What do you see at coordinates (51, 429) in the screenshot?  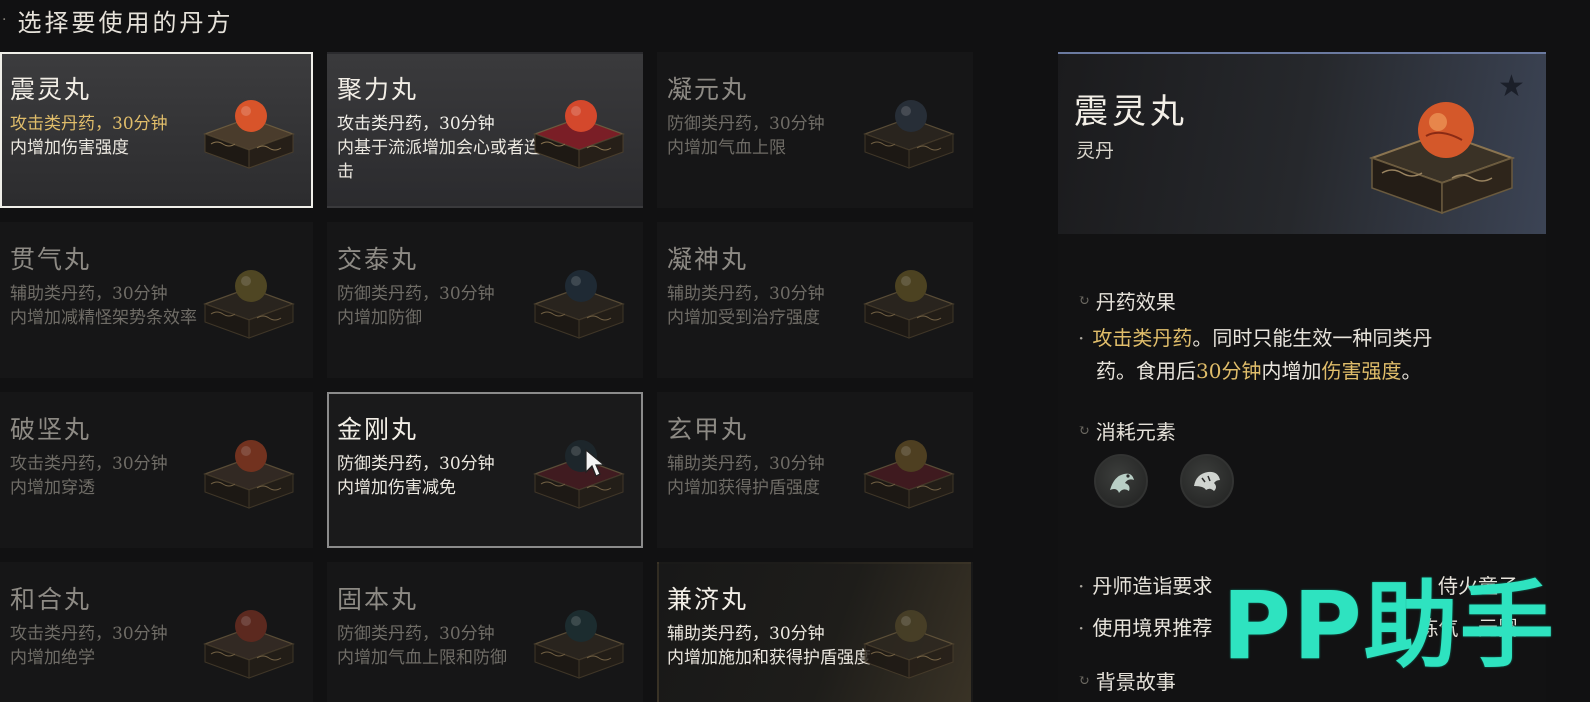 I see `recipe-name: 破坚丸` at bounding box center [51, 429].